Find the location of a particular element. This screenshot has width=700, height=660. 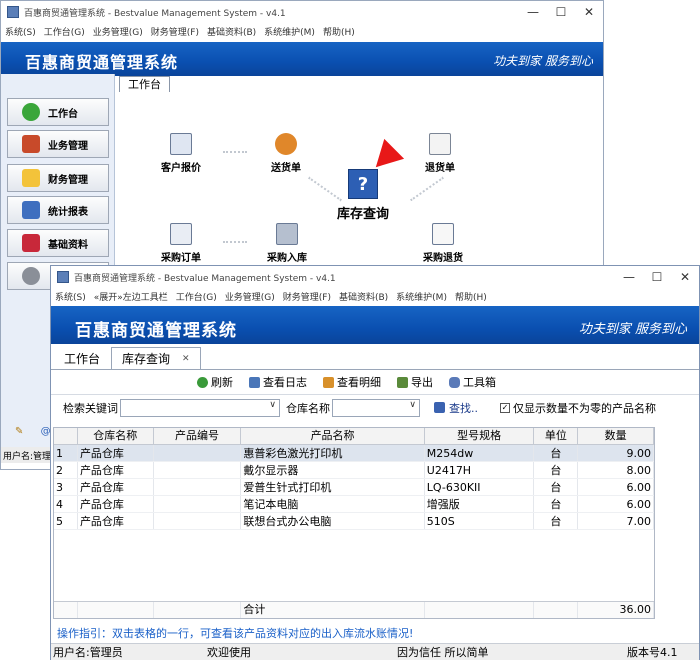

flow-stock-query: ? 库存查询 is located at coordinates (363, 195).